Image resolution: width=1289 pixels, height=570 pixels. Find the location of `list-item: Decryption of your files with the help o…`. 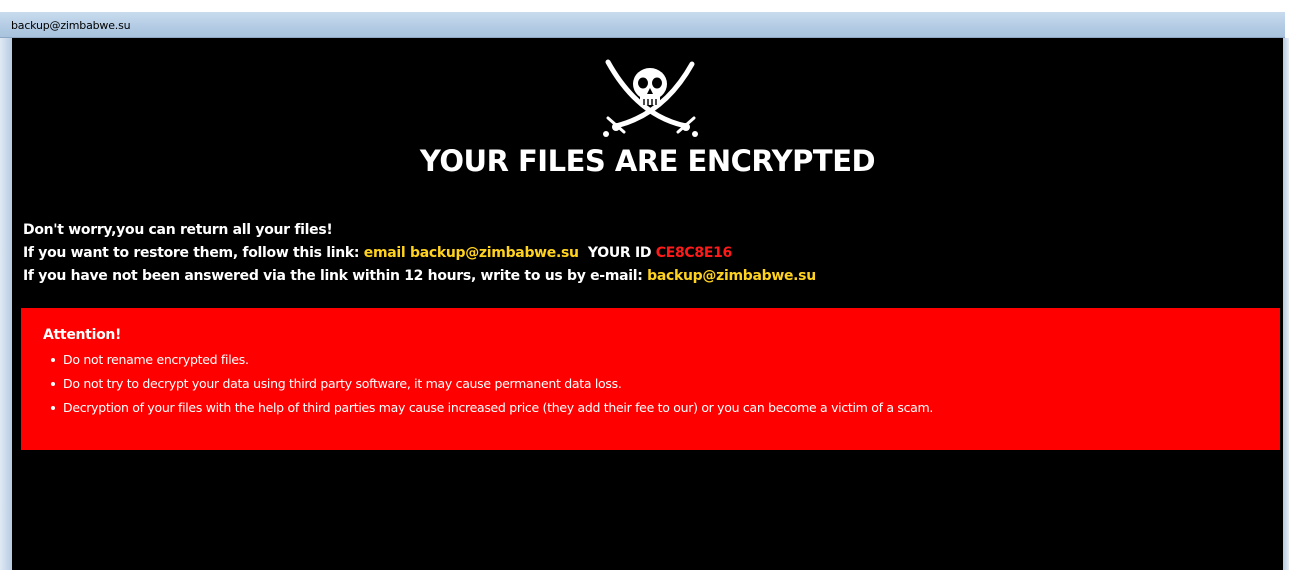

list-item: Decryption of your files with the help o… is located at coordinates (488, 408).